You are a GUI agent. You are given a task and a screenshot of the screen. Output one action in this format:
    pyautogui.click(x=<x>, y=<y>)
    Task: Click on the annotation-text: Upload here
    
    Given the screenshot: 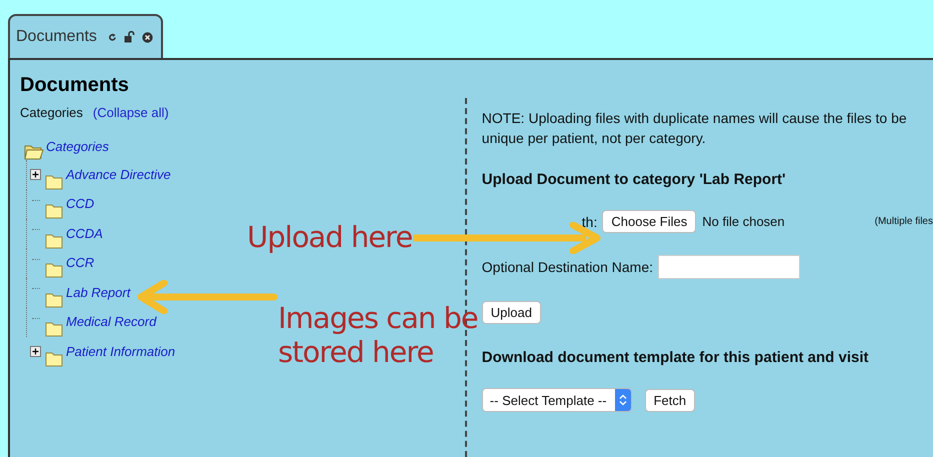 What is the action you would take?
    pyautogui.click(x=329, y=237)
    